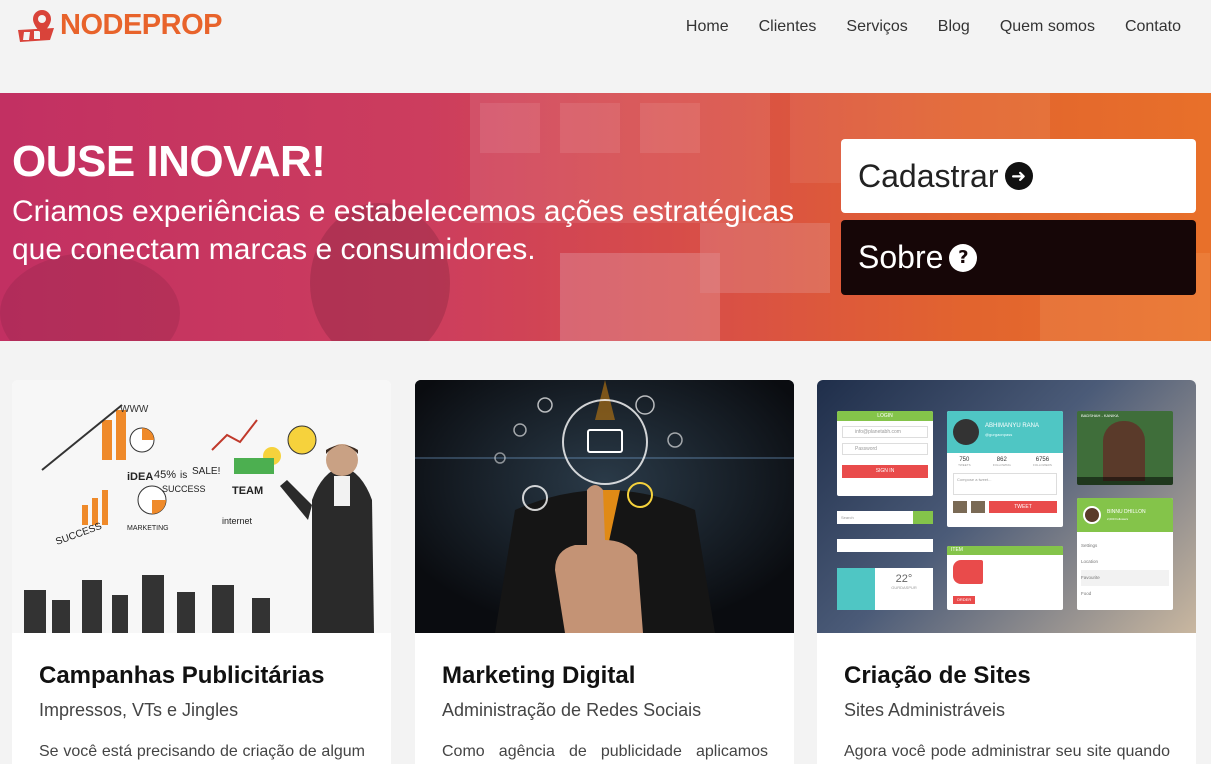  What do you see at coordinates (169, 161) in the screenshot?
I see `hero-title: OUSE INOVAR!` at bounding box center [169, 161].